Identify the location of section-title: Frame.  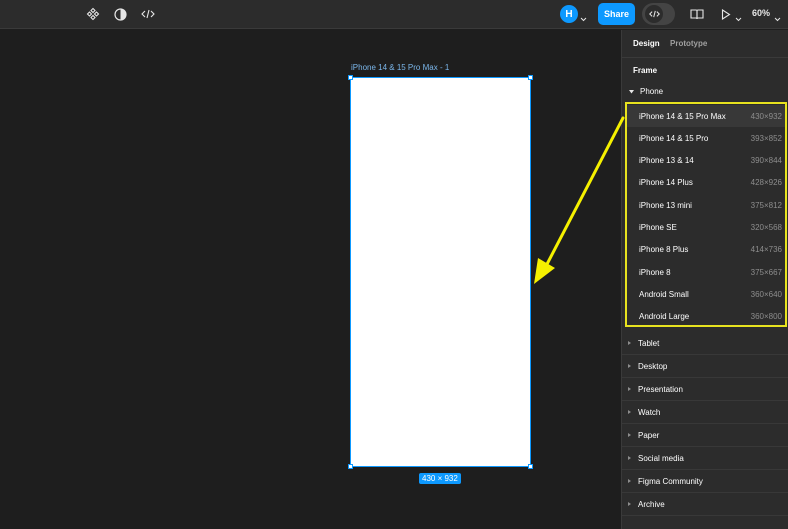
(645, 70).